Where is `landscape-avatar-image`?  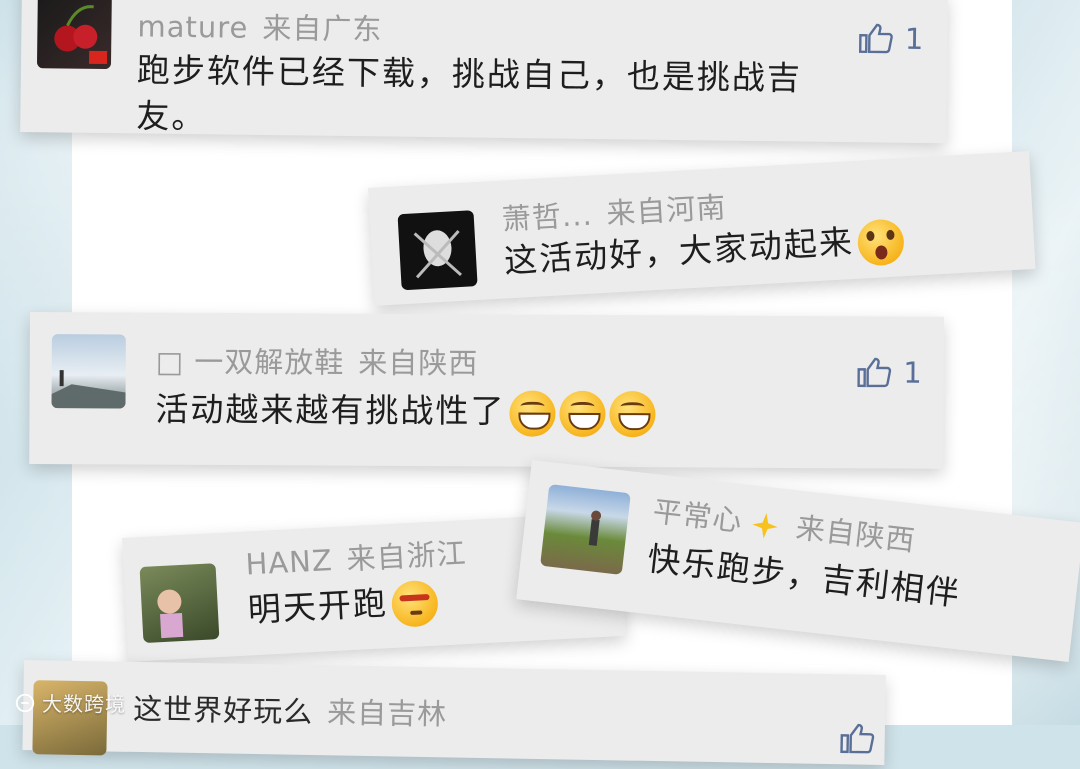 landscape-avatar-image is located at coordinates (88, 389).